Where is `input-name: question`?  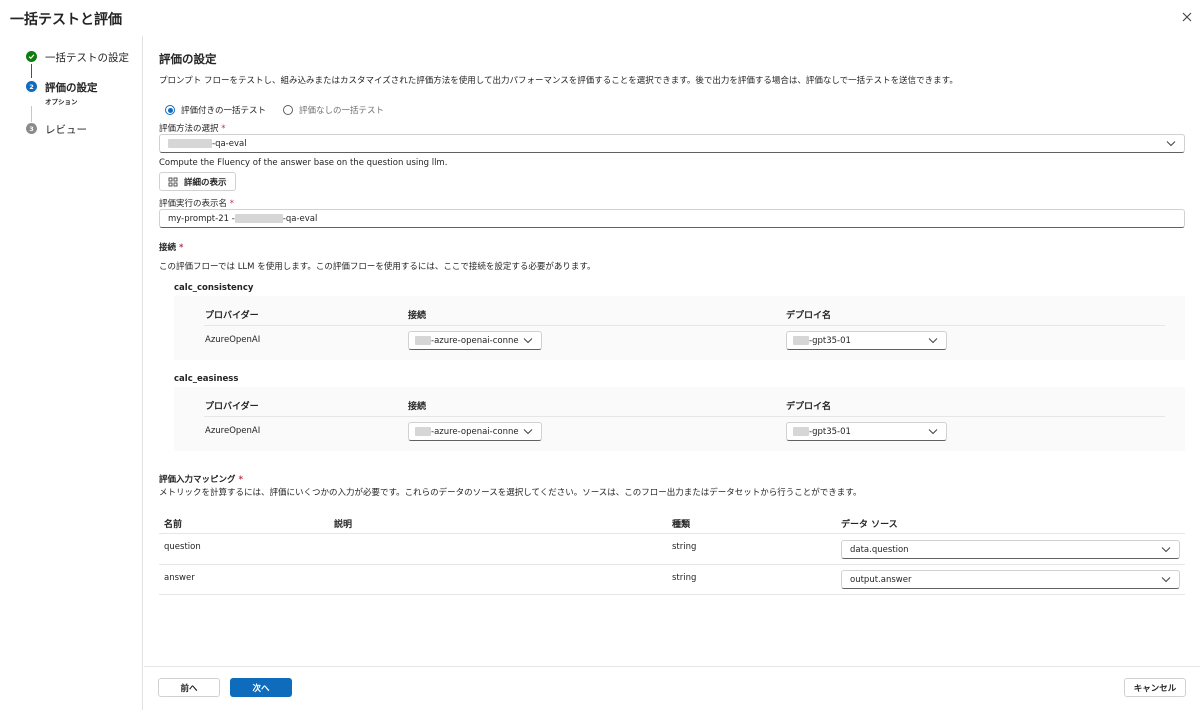
input-name: question is located at coordinates (182, 547).